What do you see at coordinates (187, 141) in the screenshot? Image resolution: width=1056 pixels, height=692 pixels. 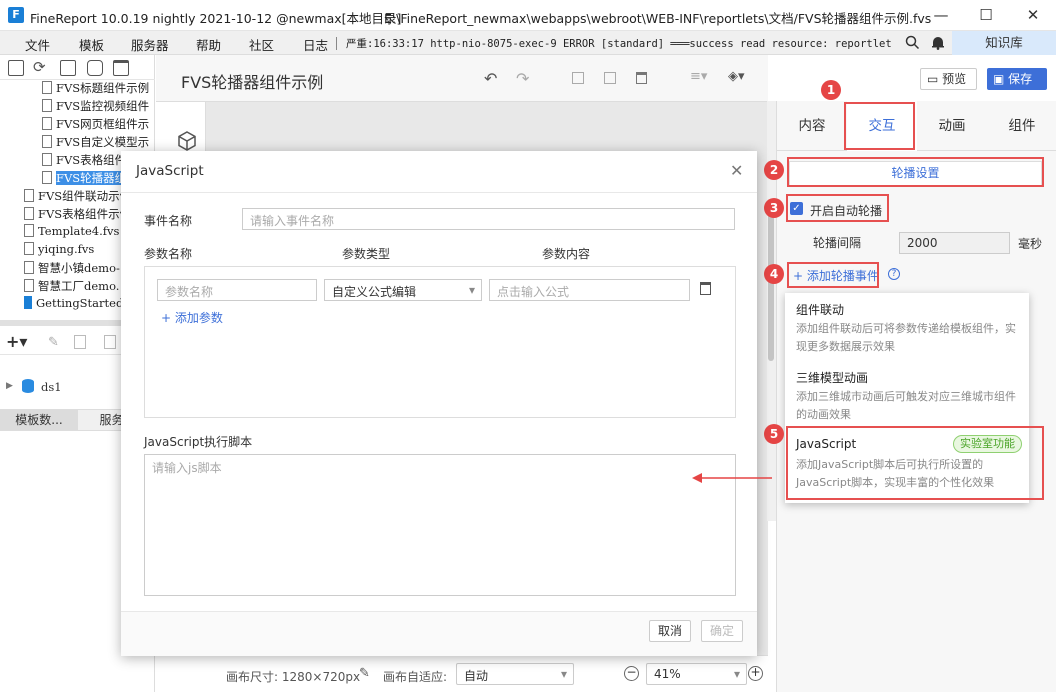 I see `cube-icon` at bounding box center [187, 141].